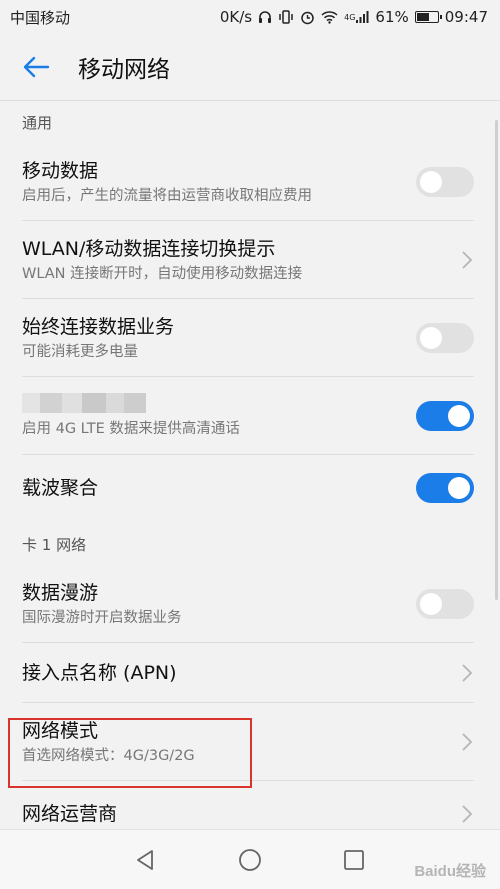 Image resolution: width=500 pixels, height=889 pixels. Describe the element at coordinates (445, 488) in the screenshot. I see `carrier-aggregation-toggle` at that location.